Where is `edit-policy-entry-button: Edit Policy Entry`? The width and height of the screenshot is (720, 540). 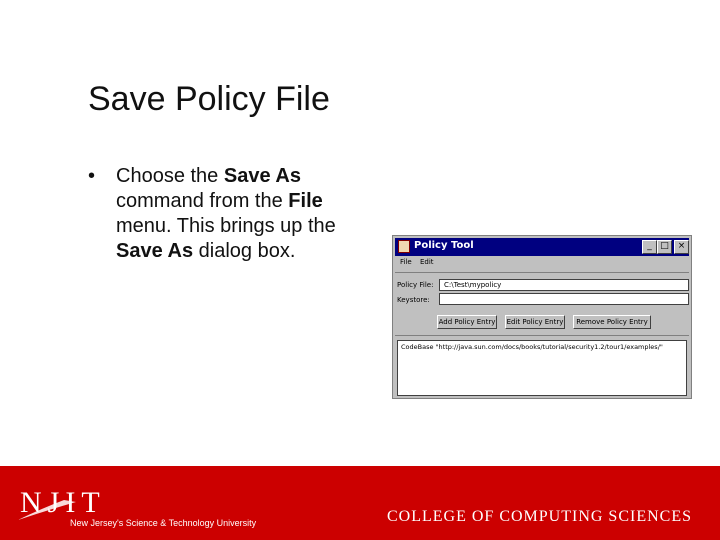
edit-policy-entry-button: Edit Policy Entry is located at coordinates (535, 322).